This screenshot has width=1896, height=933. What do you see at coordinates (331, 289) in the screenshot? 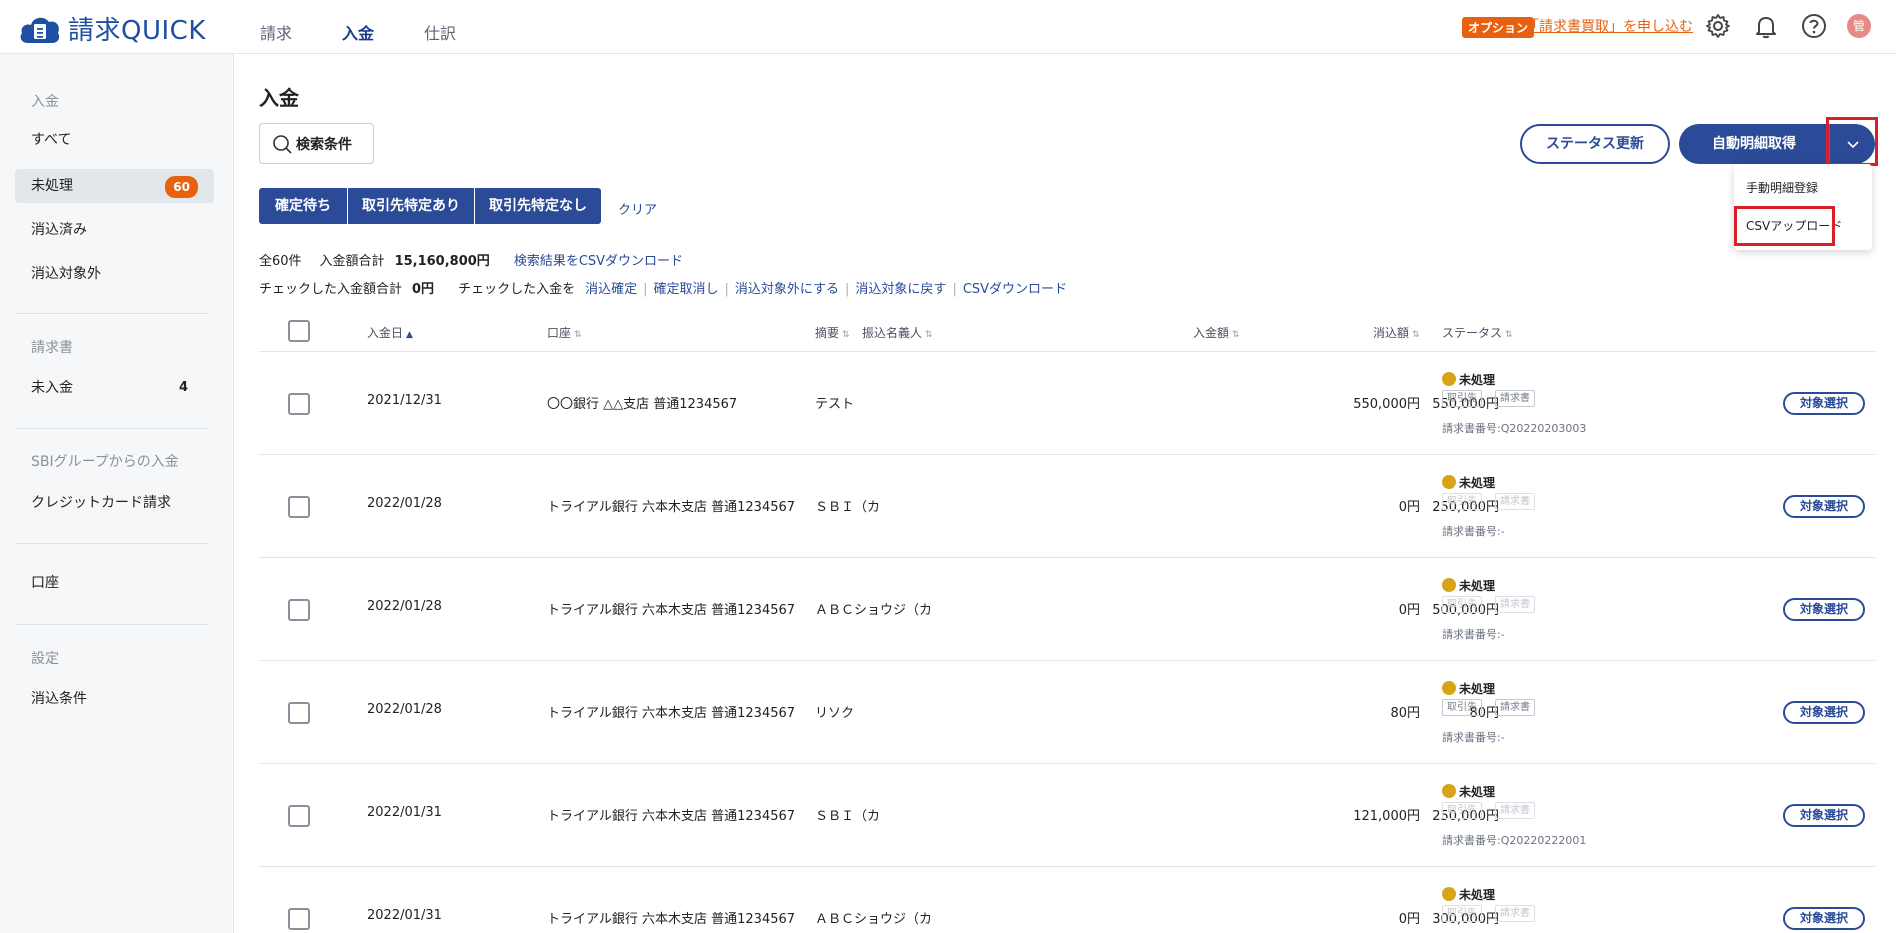
I see `checked-total-label: チェックした入金額合計` at bounding box center [331, 289].